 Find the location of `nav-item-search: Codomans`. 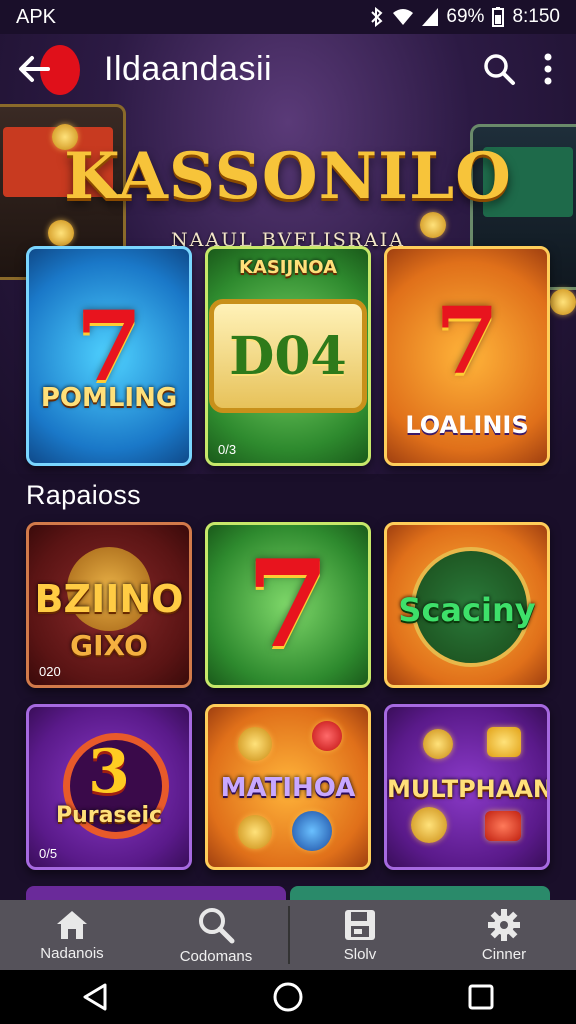

nav-item-search: Codomans is located at coordinates (216, 935).